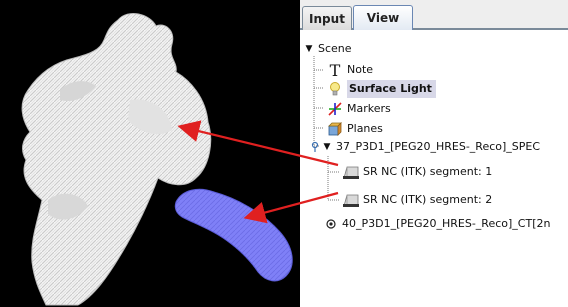  Describe the element at coordinates (446, 223) in the screenshot. I see `tree-node-label: 40_P3D1_[PEG20_HRES-_Reco]_CT[2n` at that location.